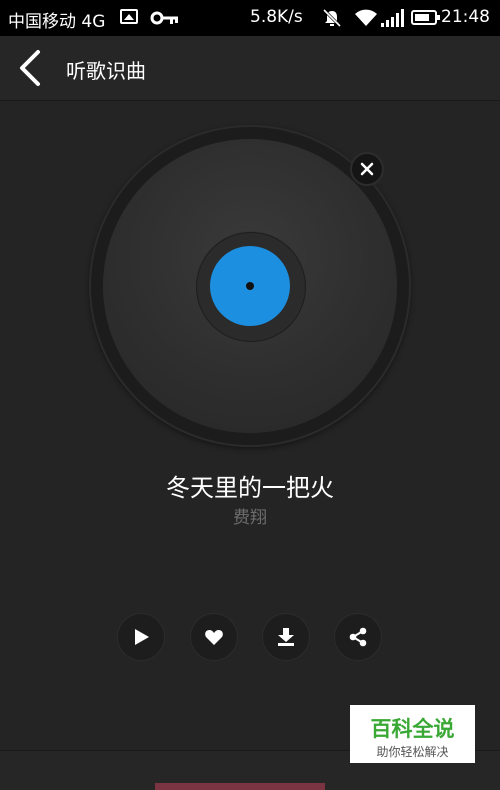  I want to click on play-button, so click(141, 637).